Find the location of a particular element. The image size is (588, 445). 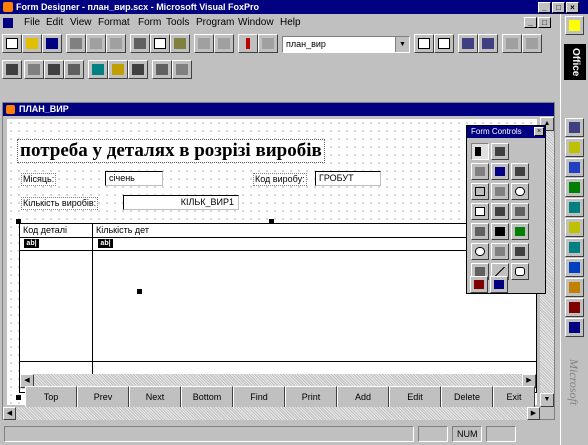

maximize-button: □ is located at coordinates (558, 7).